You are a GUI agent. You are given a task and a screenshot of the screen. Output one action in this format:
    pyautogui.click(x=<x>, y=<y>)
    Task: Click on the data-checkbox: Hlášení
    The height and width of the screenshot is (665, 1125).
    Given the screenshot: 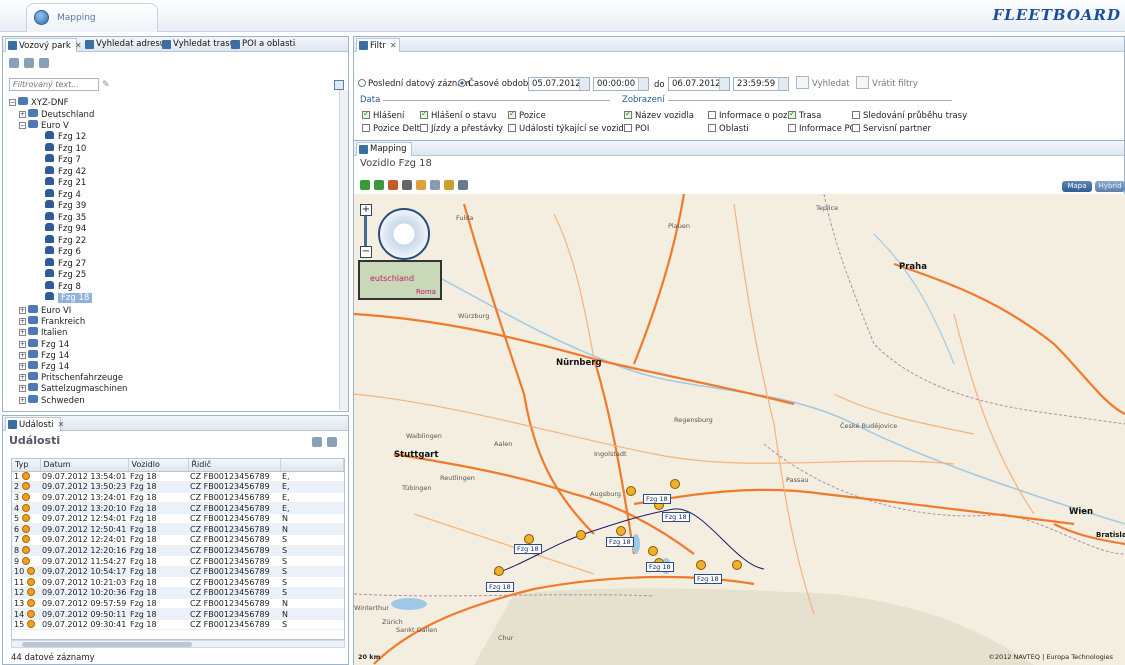 What is the action you would take?
    pyautogui.click(x=383, y=116)
    